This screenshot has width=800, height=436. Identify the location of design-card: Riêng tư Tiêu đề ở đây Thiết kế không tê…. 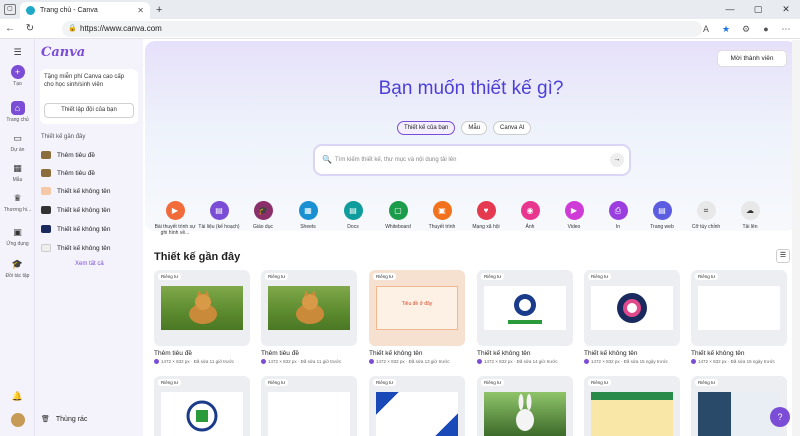
(417, 317).